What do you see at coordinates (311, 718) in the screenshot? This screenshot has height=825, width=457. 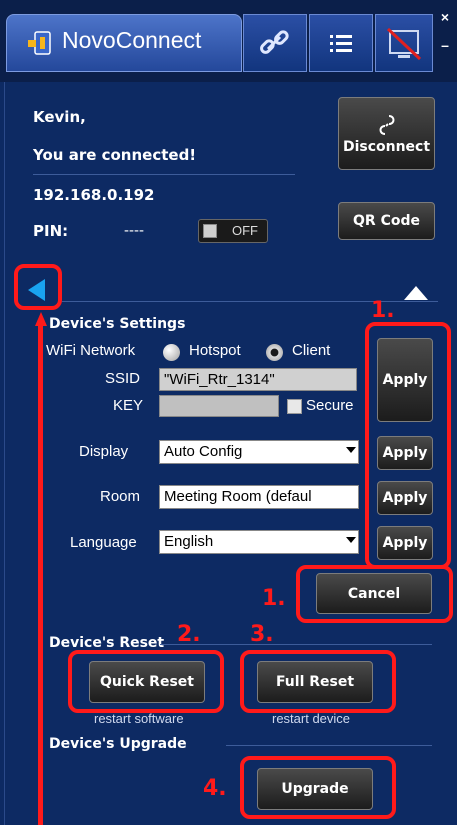 I see `full-reset-caption: restart device` at bounding box center [311, 718].